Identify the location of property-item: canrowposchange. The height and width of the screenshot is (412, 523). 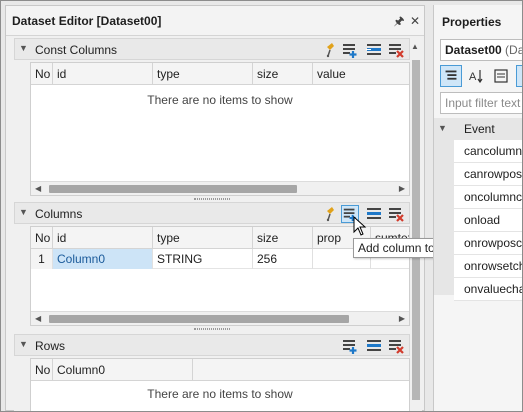
(488, 174).